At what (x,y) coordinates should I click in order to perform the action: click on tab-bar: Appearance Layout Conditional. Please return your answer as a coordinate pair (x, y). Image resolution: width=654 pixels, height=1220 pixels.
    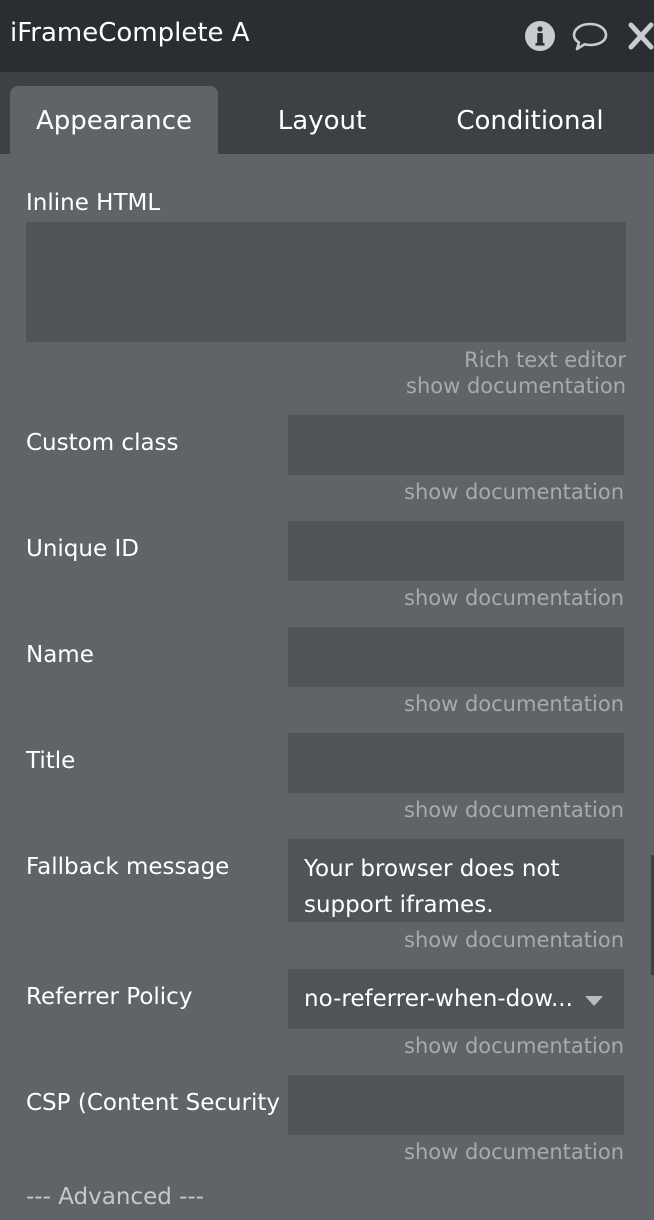
    Looking at the image, I should click on (327, 113).